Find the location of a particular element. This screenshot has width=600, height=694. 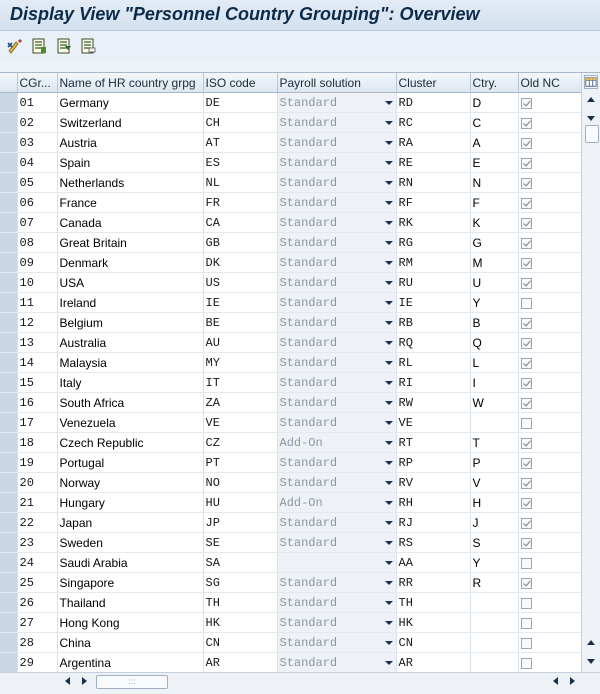

header-oldnc: Old NC is located at coordinates (550, 83).